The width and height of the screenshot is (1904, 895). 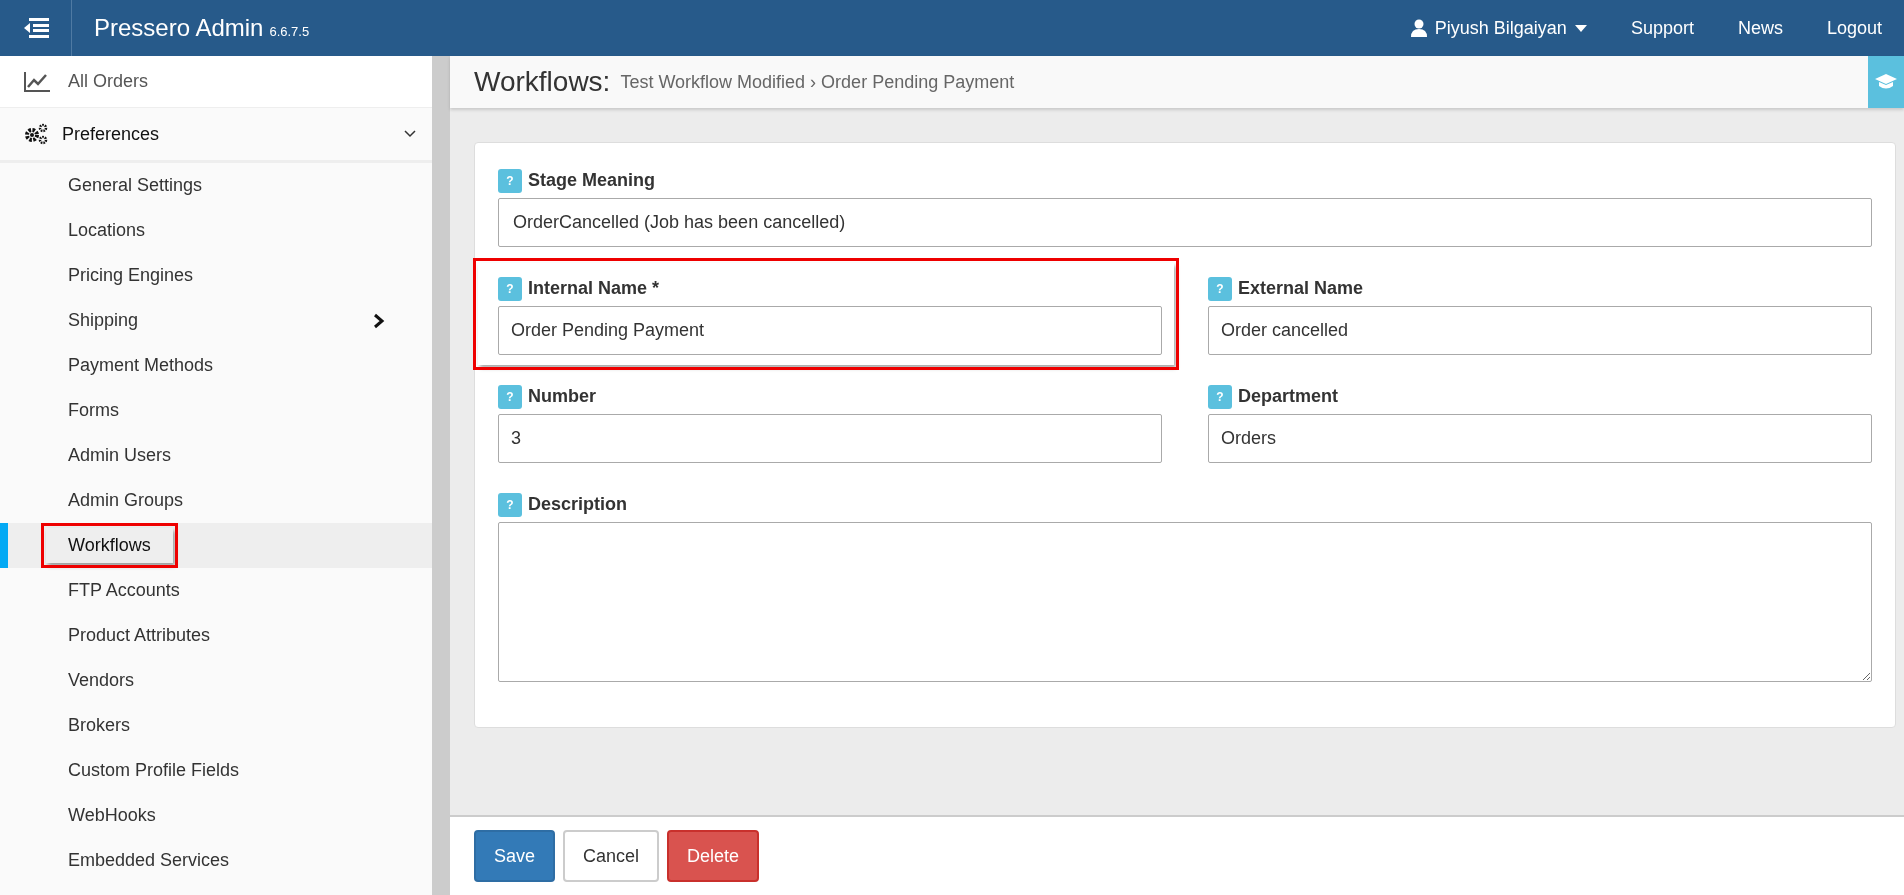 What do you see at coordinates (1498, 28) in the screenshot?
I see `user-menu: Piyush Bilgaiyan` at bounding box center [1498, 28].